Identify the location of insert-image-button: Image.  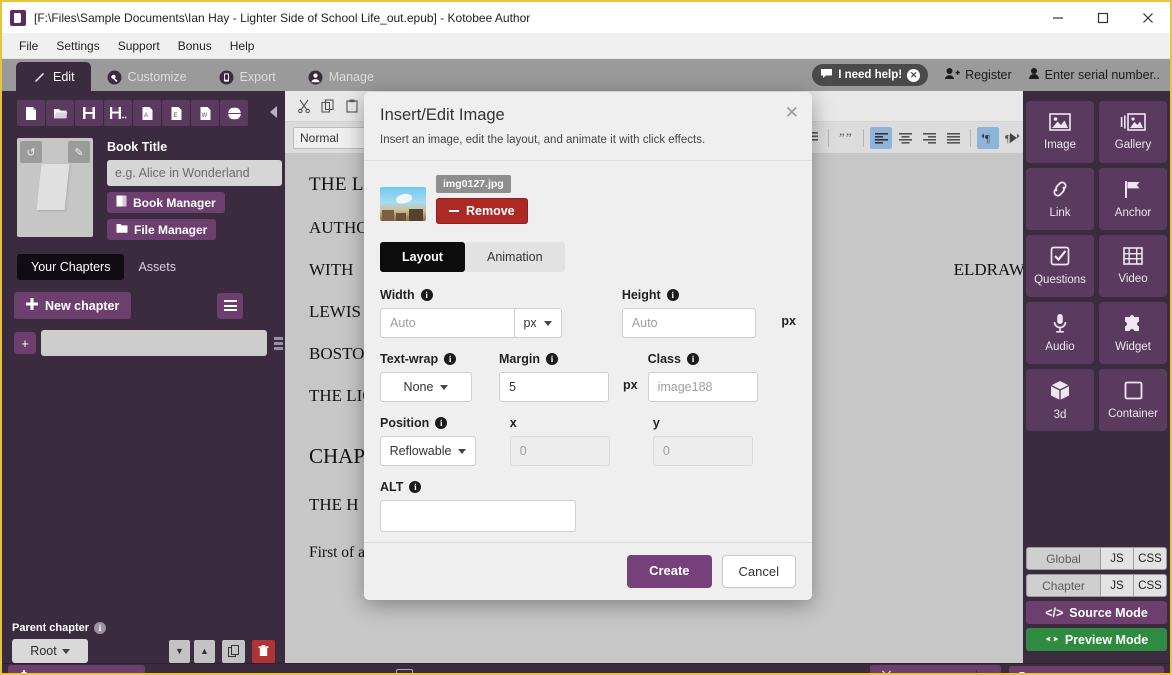
(1060, 132).